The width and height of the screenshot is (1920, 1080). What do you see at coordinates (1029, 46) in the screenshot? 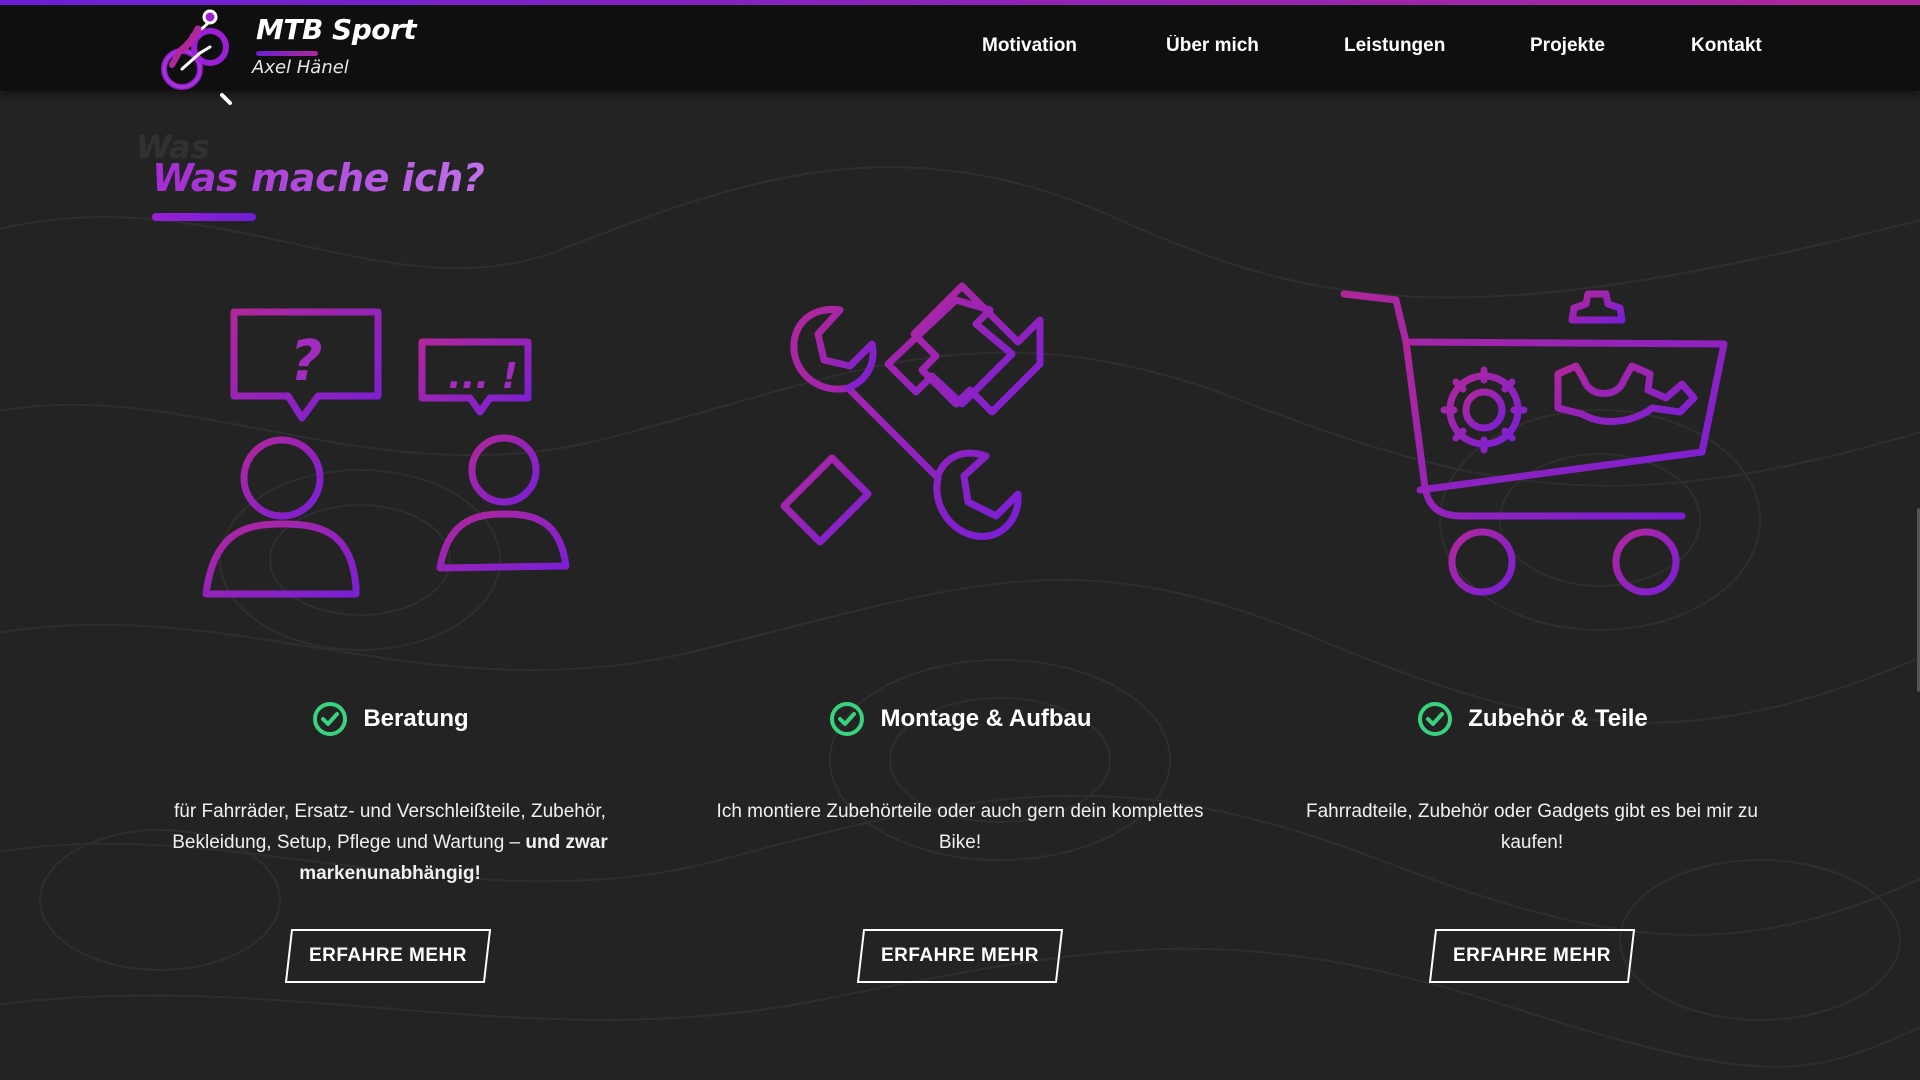
I see `nav-item-motivation: Motivation` at bounding box center [1029, 46].